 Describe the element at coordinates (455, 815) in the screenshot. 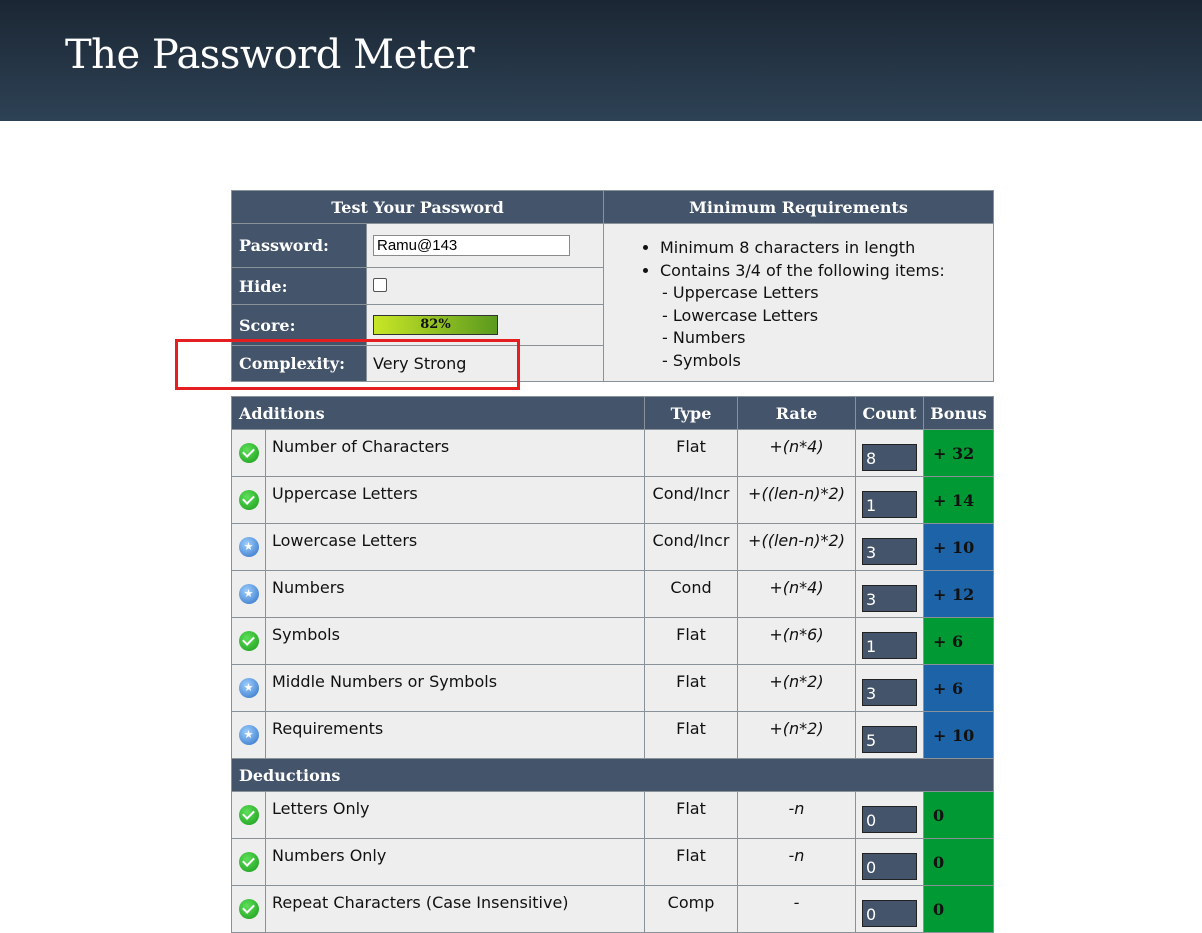

I see `criteria-name: Letters Only` at that location.